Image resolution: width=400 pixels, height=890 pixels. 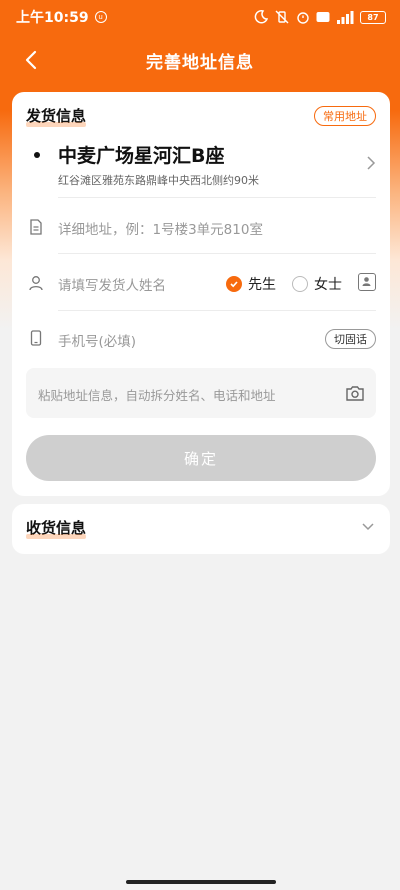 I want to click on home-indicator, so click(x=201, y=882).